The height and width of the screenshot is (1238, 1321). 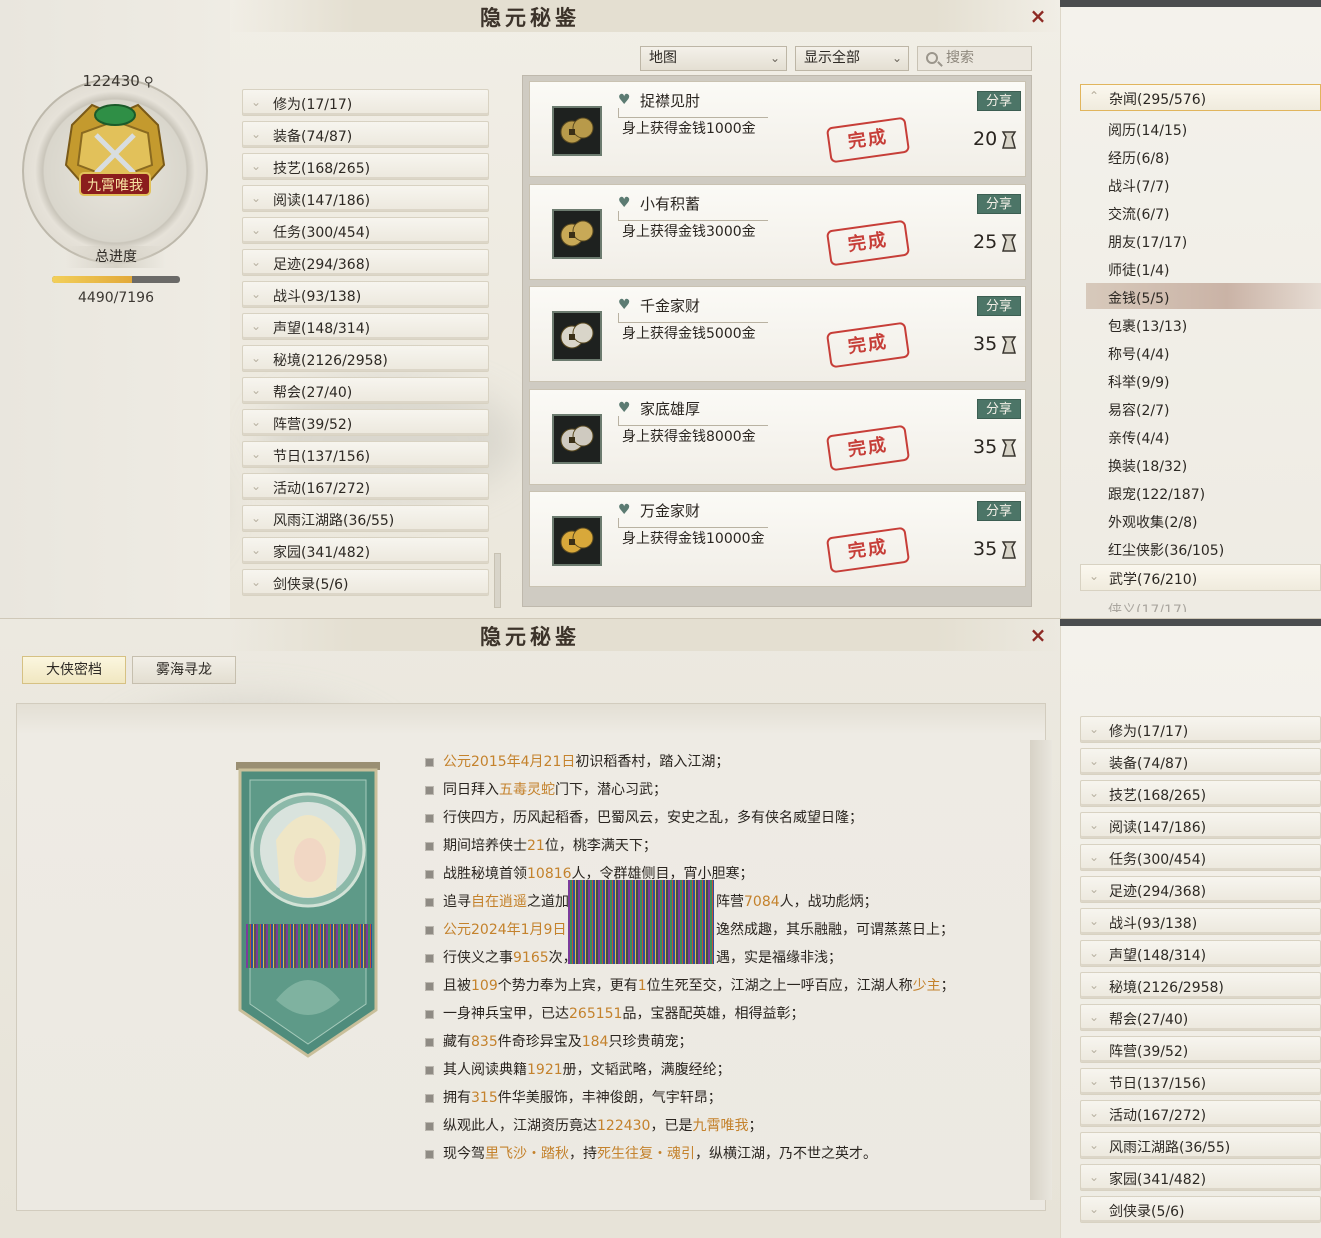 What do you see at coordinates (322, 489) in the screenshot?
I see `category-label: 活动(167/272)` at bounding box center [322, 489].